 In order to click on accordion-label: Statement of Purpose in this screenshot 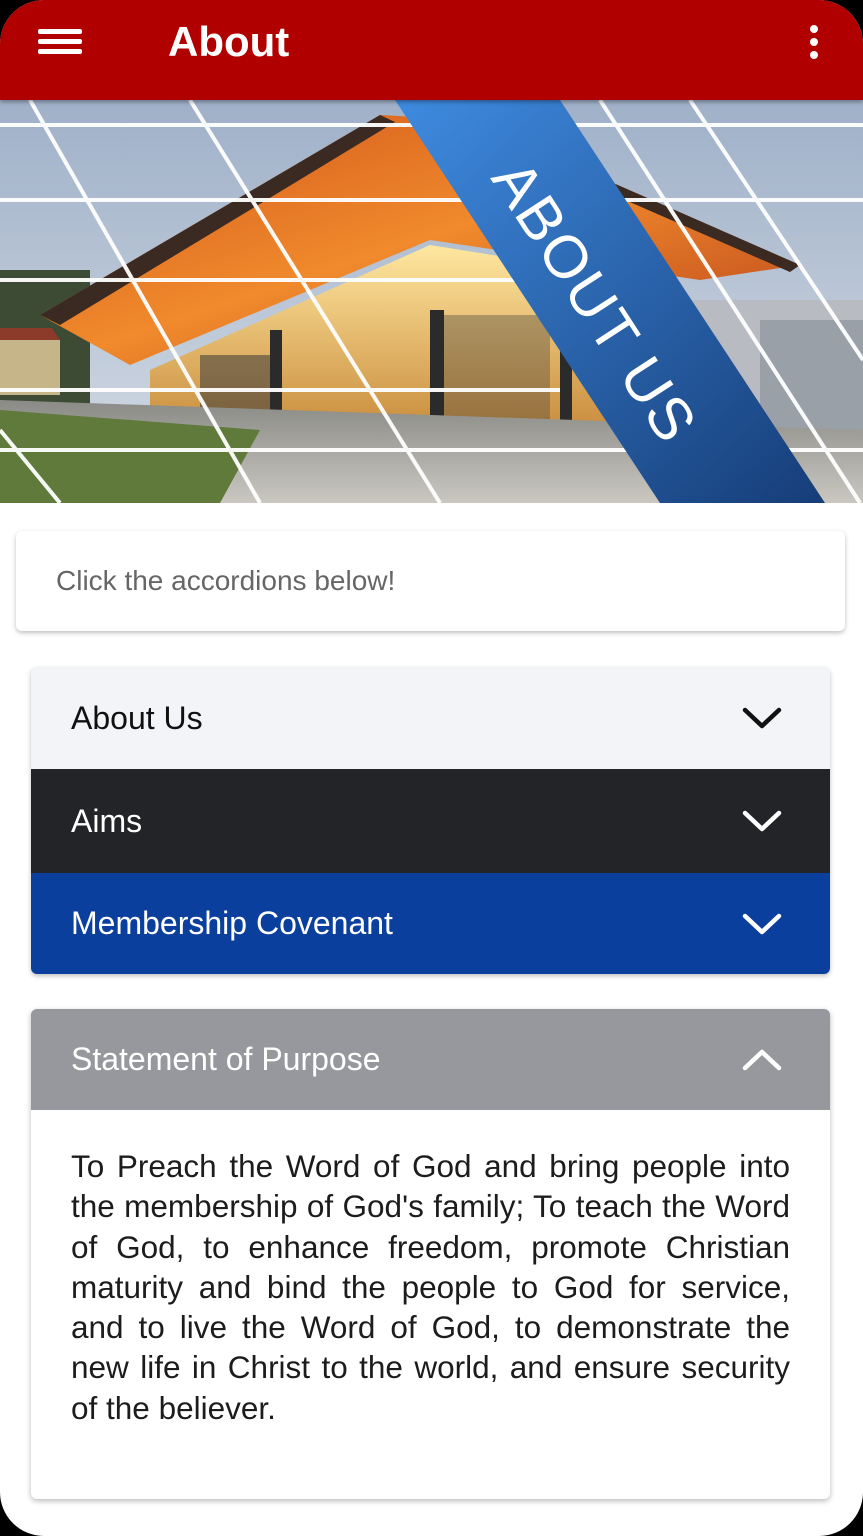, I will do `click(226, 1059)`.